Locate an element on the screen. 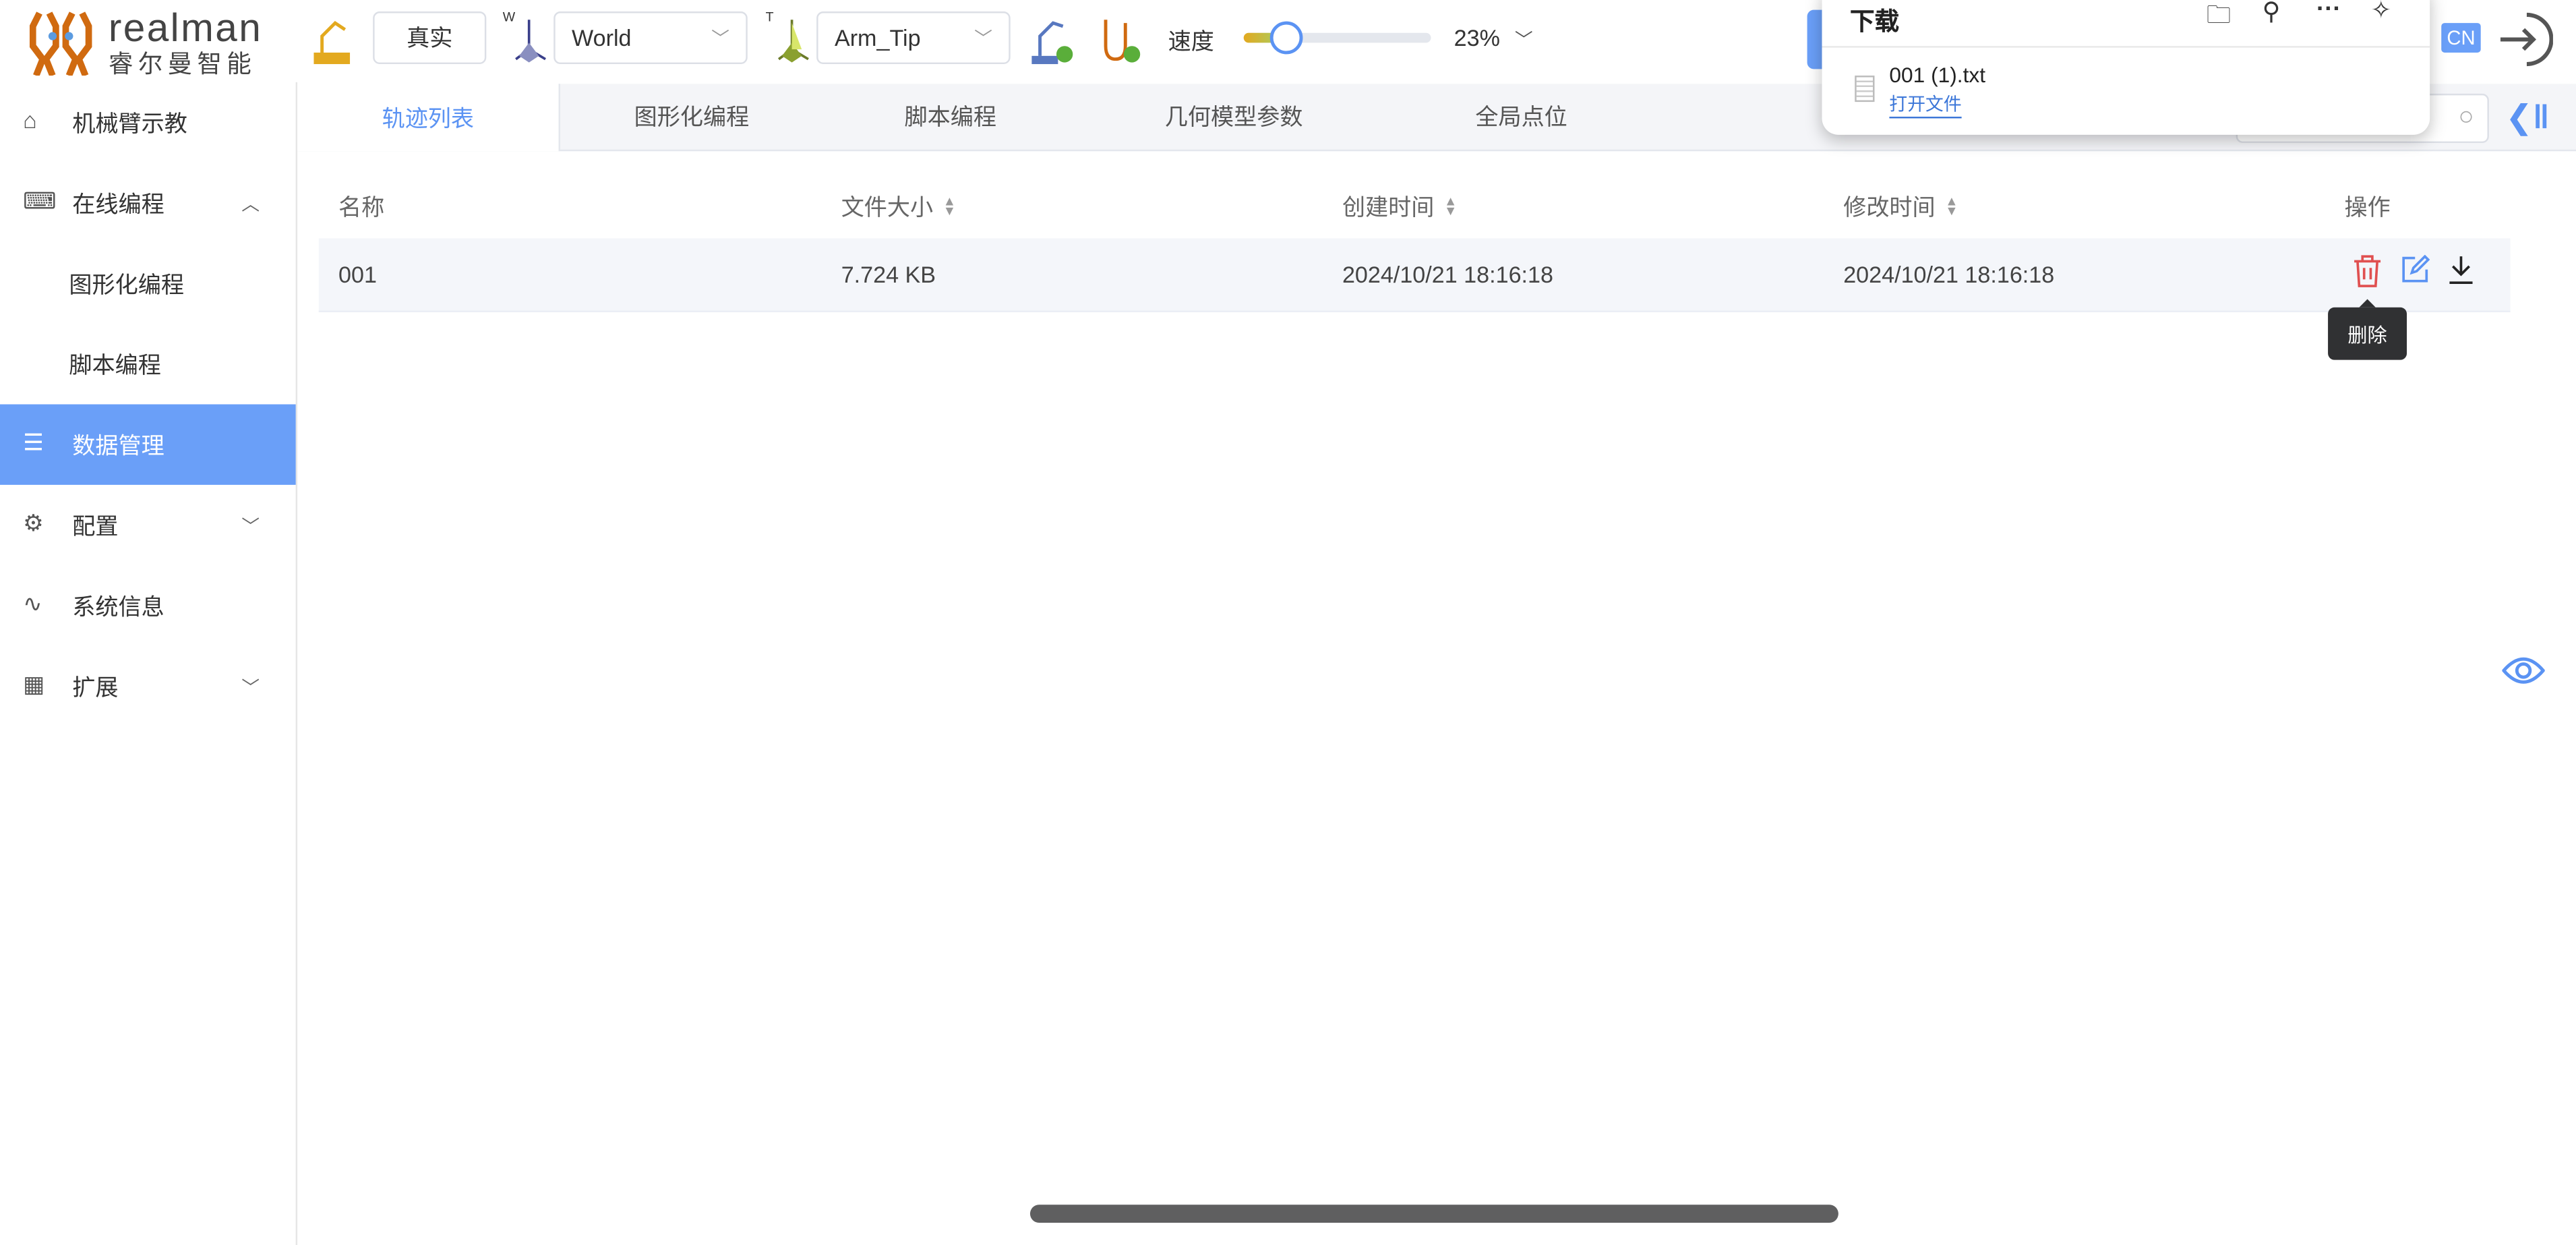 The height and width of the screenshot is (1245, 2576). column-header-actions: 操作 is located at coordinates (2367, 208).